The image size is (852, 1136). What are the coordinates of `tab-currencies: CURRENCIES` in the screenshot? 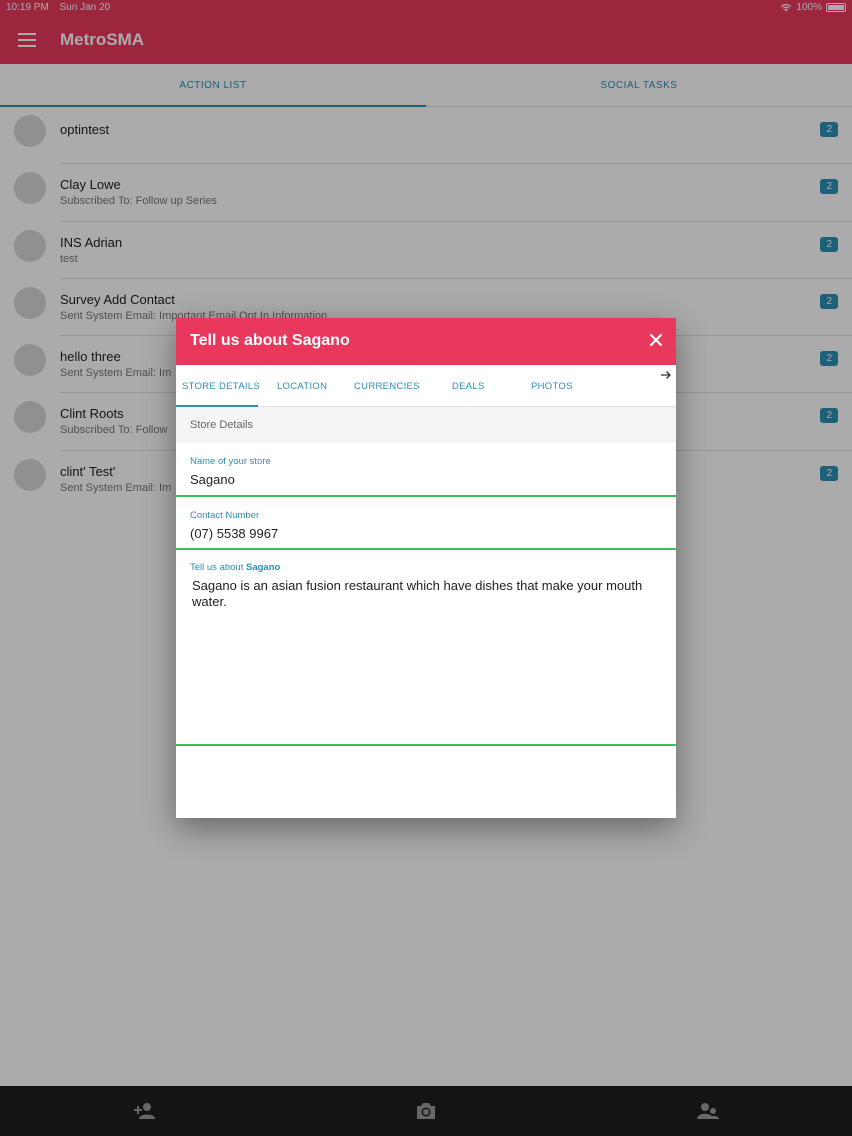 It's located at (387, 386).